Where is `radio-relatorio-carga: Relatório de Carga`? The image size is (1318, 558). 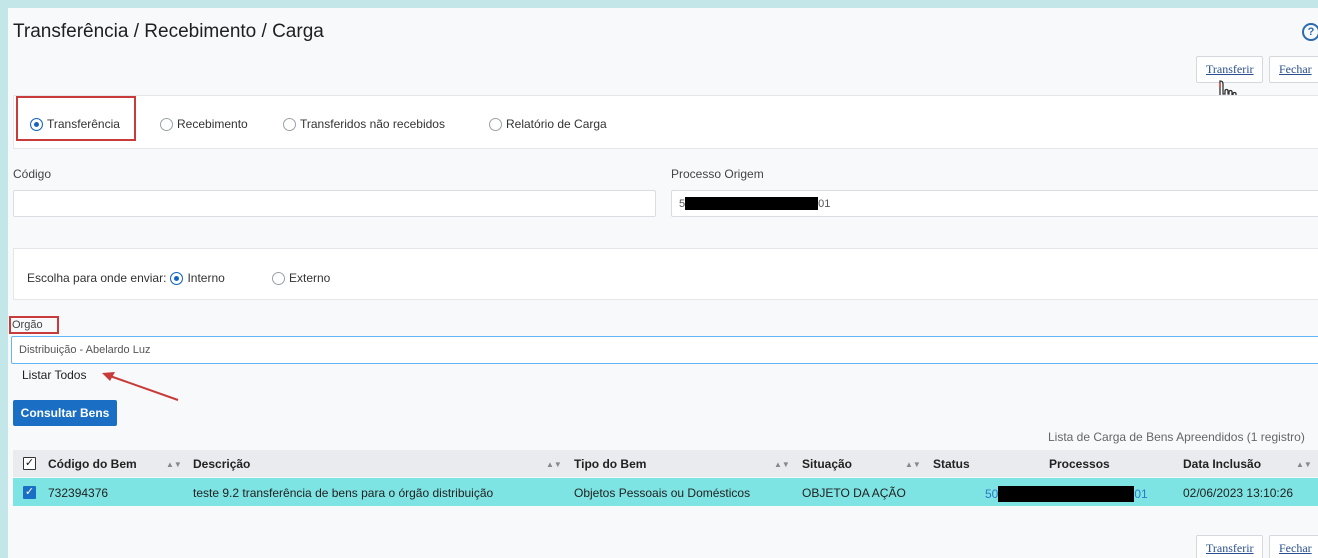 radio-relatorio-carga: Relatório de Carga is located at coordinates (548, 124).